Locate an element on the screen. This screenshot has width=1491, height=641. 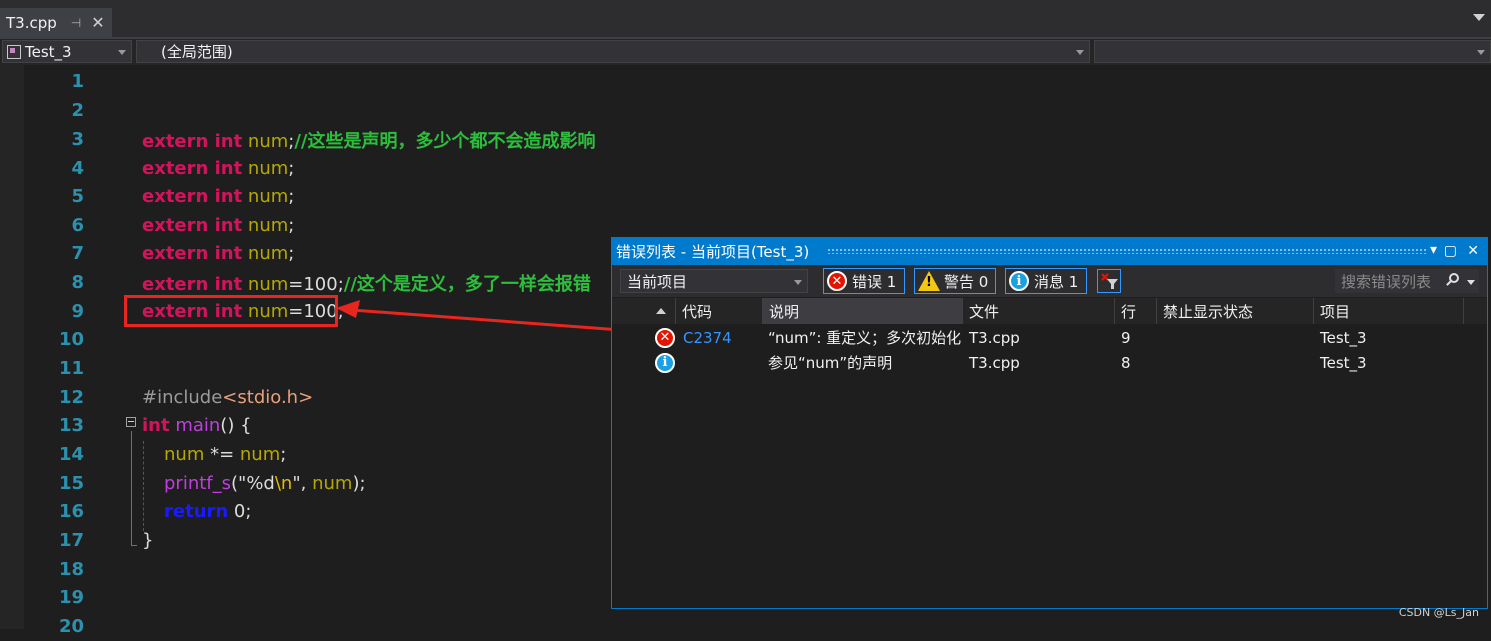
punctuation: , is located at coordinates (306, 483).